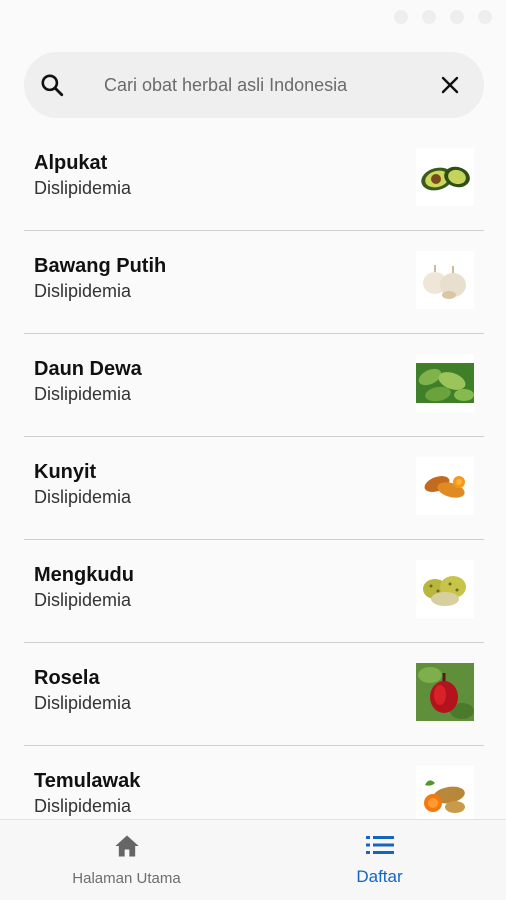  I want to click on avocado-image, so click(445, 177).